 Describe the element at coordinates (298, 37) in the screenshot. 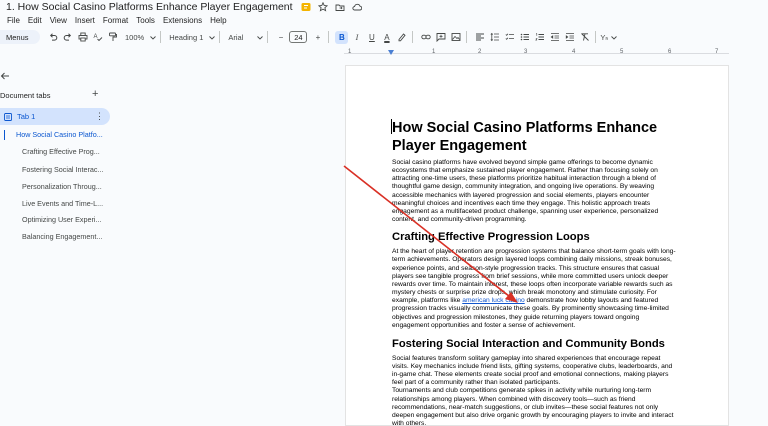

I see `font-size-input: 24` at that location.